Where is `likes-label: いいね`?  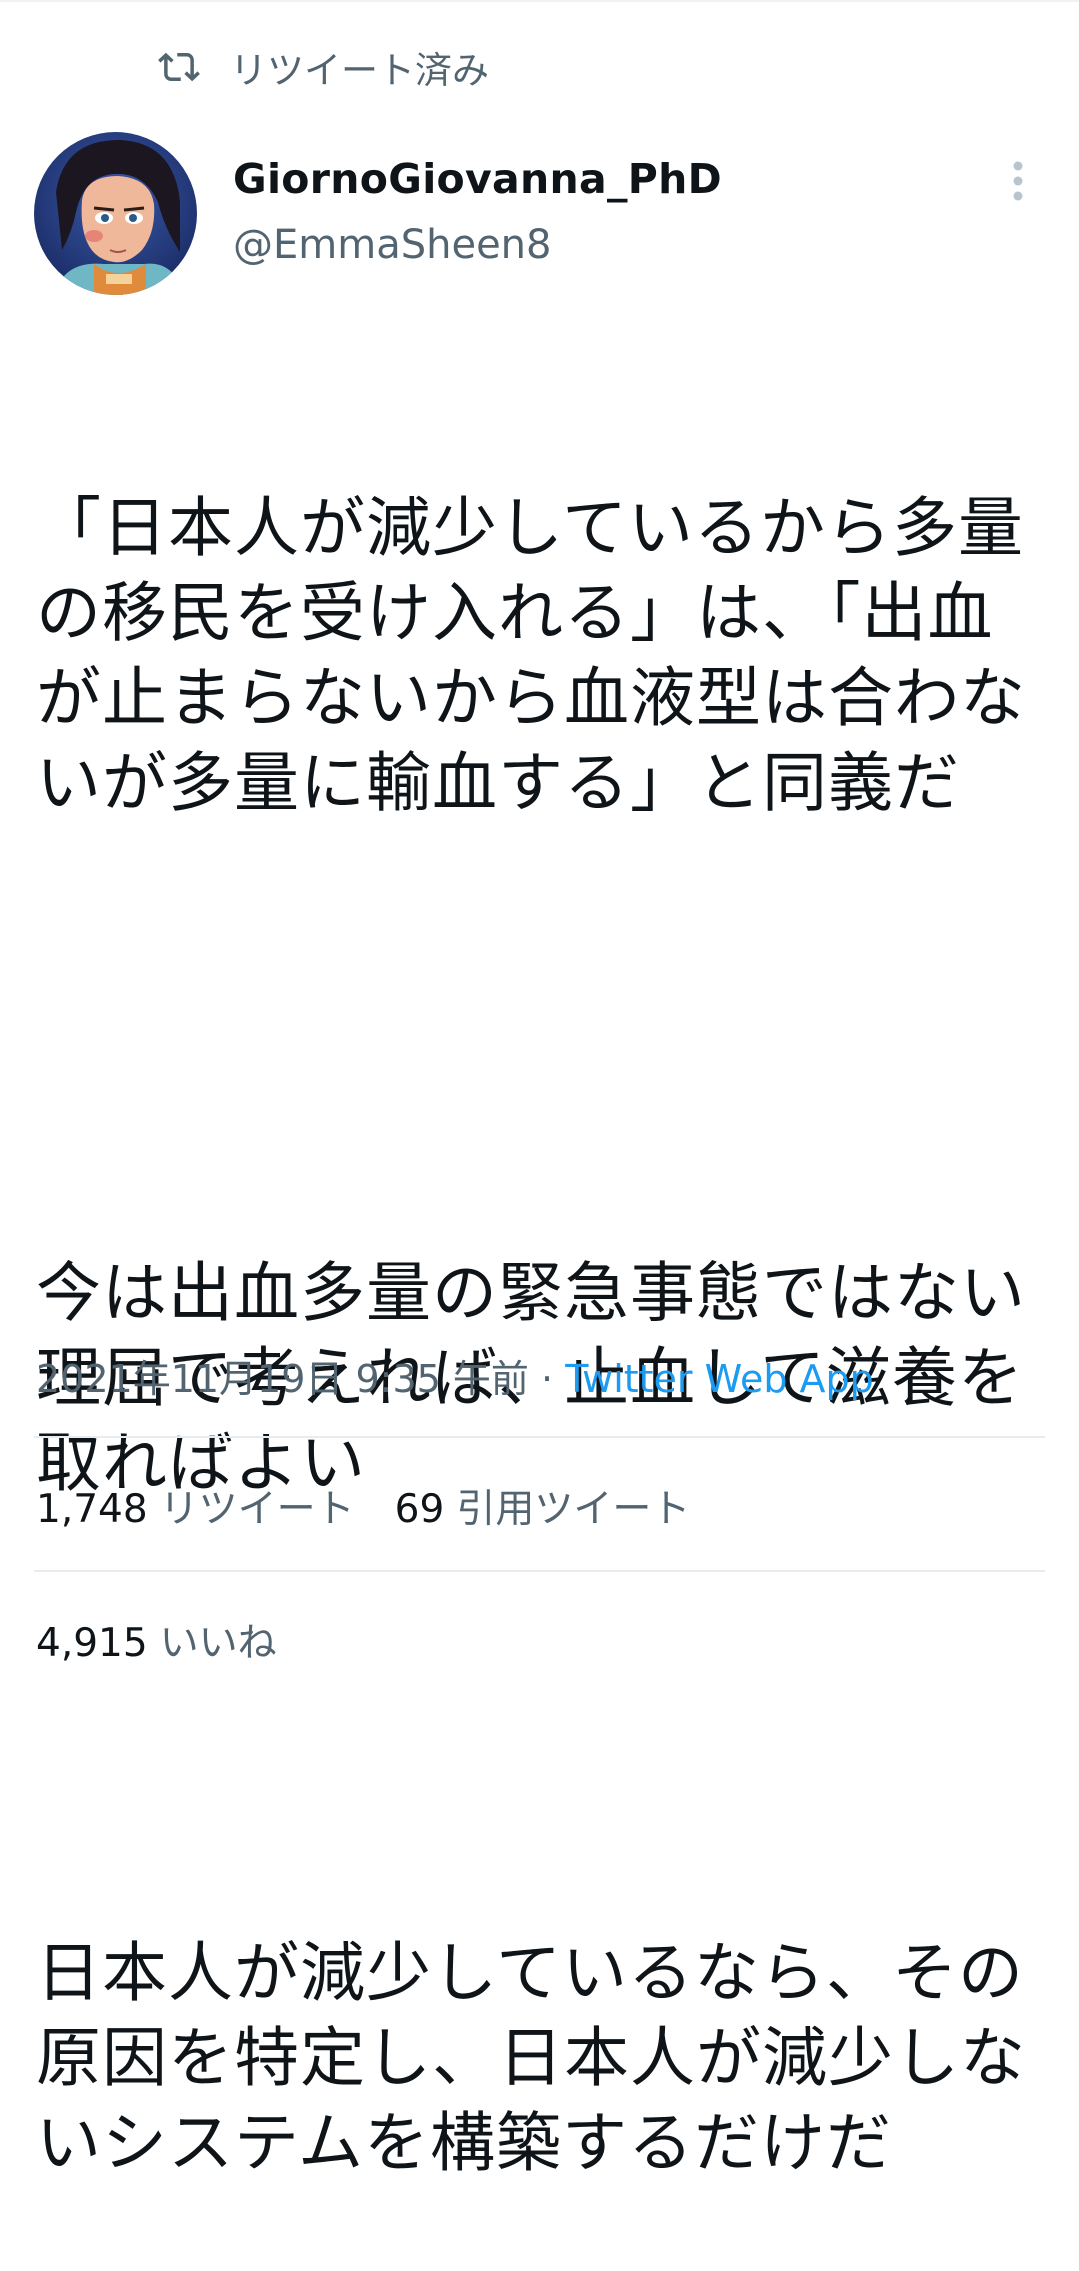 likes-label: いいね is located at coordinates (218, 1643).